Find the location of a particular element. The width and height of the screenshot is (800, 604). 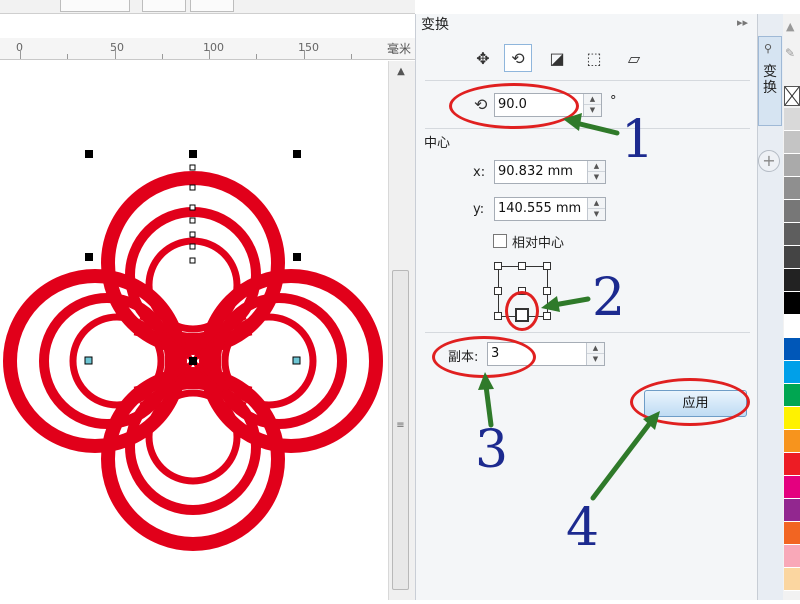

no-color-swatch is located at coordinates (792, 96).